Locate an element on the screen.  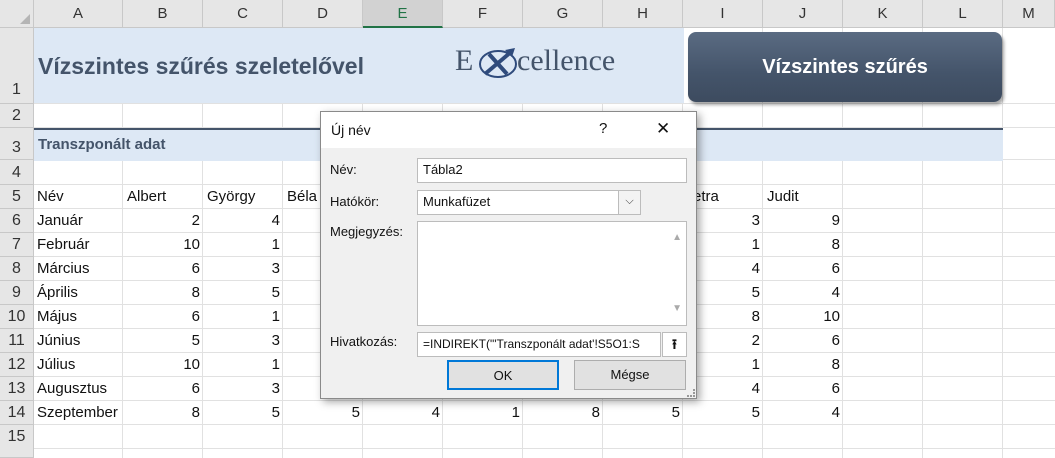
reference-input: =INDIREKT("'Transzponált adat'!S5O1:S is located at coordinates (539, 344).